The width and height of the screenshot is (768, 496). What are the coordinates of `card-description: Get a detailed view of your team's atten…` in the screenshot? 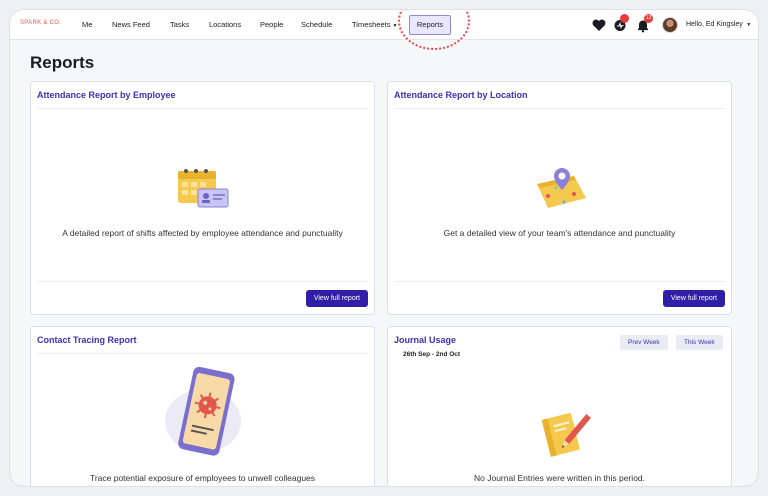 It's located at (559, 233).